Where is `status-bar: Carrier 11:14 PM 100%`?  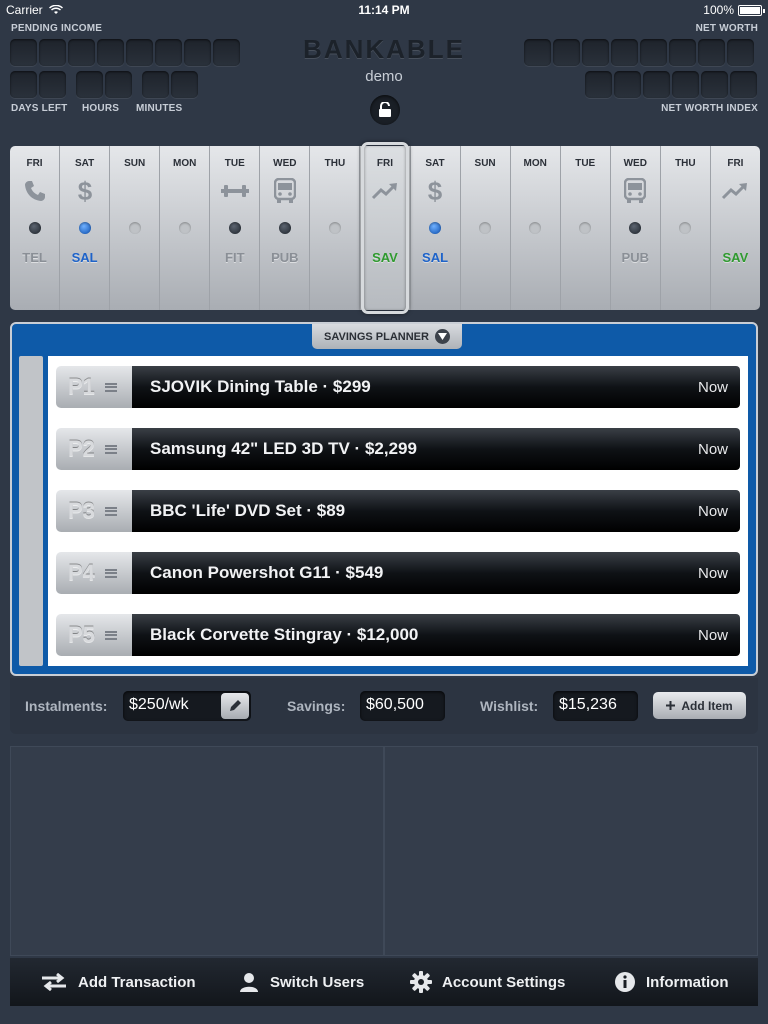 status-bar: Carrier 11:14 PM 100% is located at coordinates (384, 10).